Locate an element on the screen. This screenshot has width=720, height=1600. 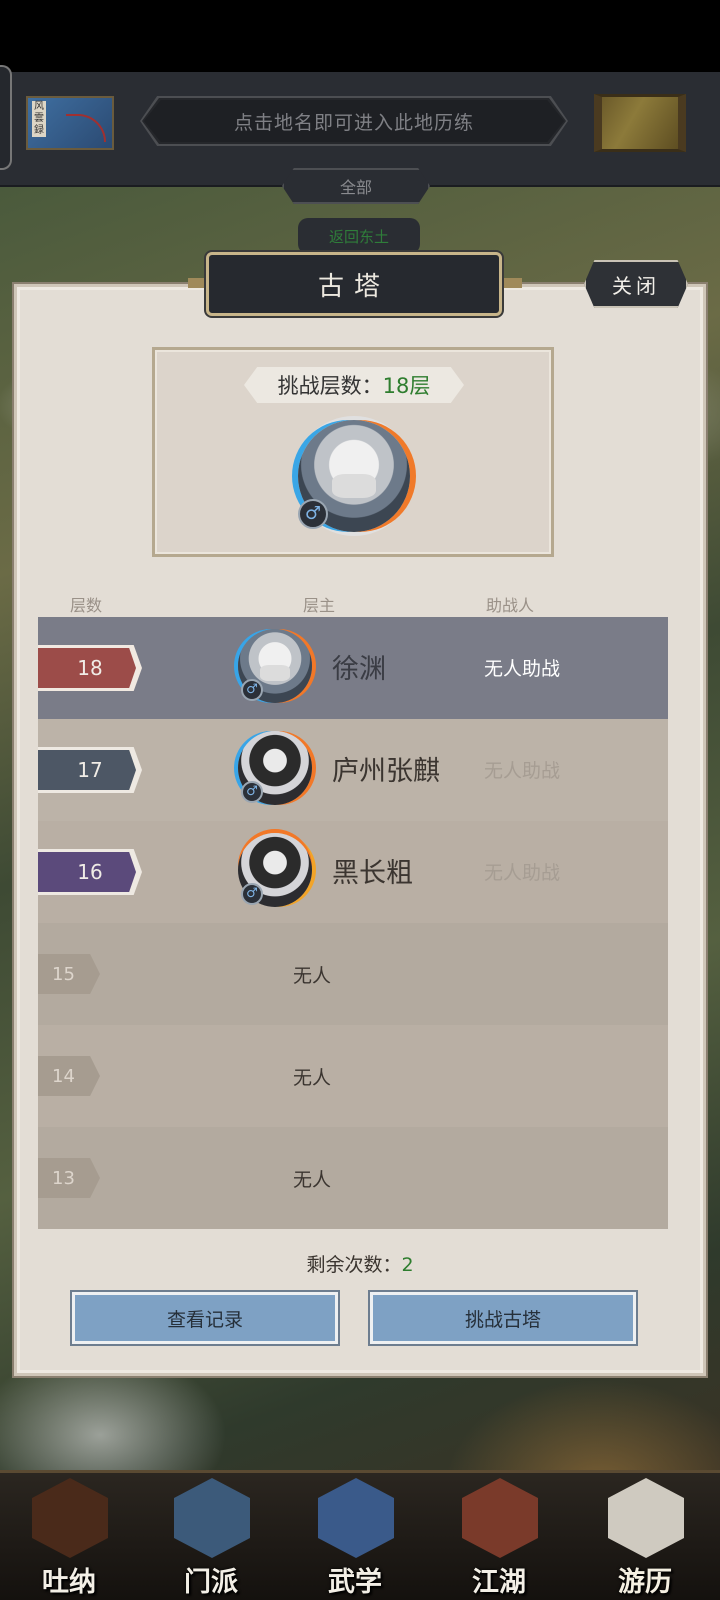
nav-youli: 游历 is located at coordinates (645, 1536).